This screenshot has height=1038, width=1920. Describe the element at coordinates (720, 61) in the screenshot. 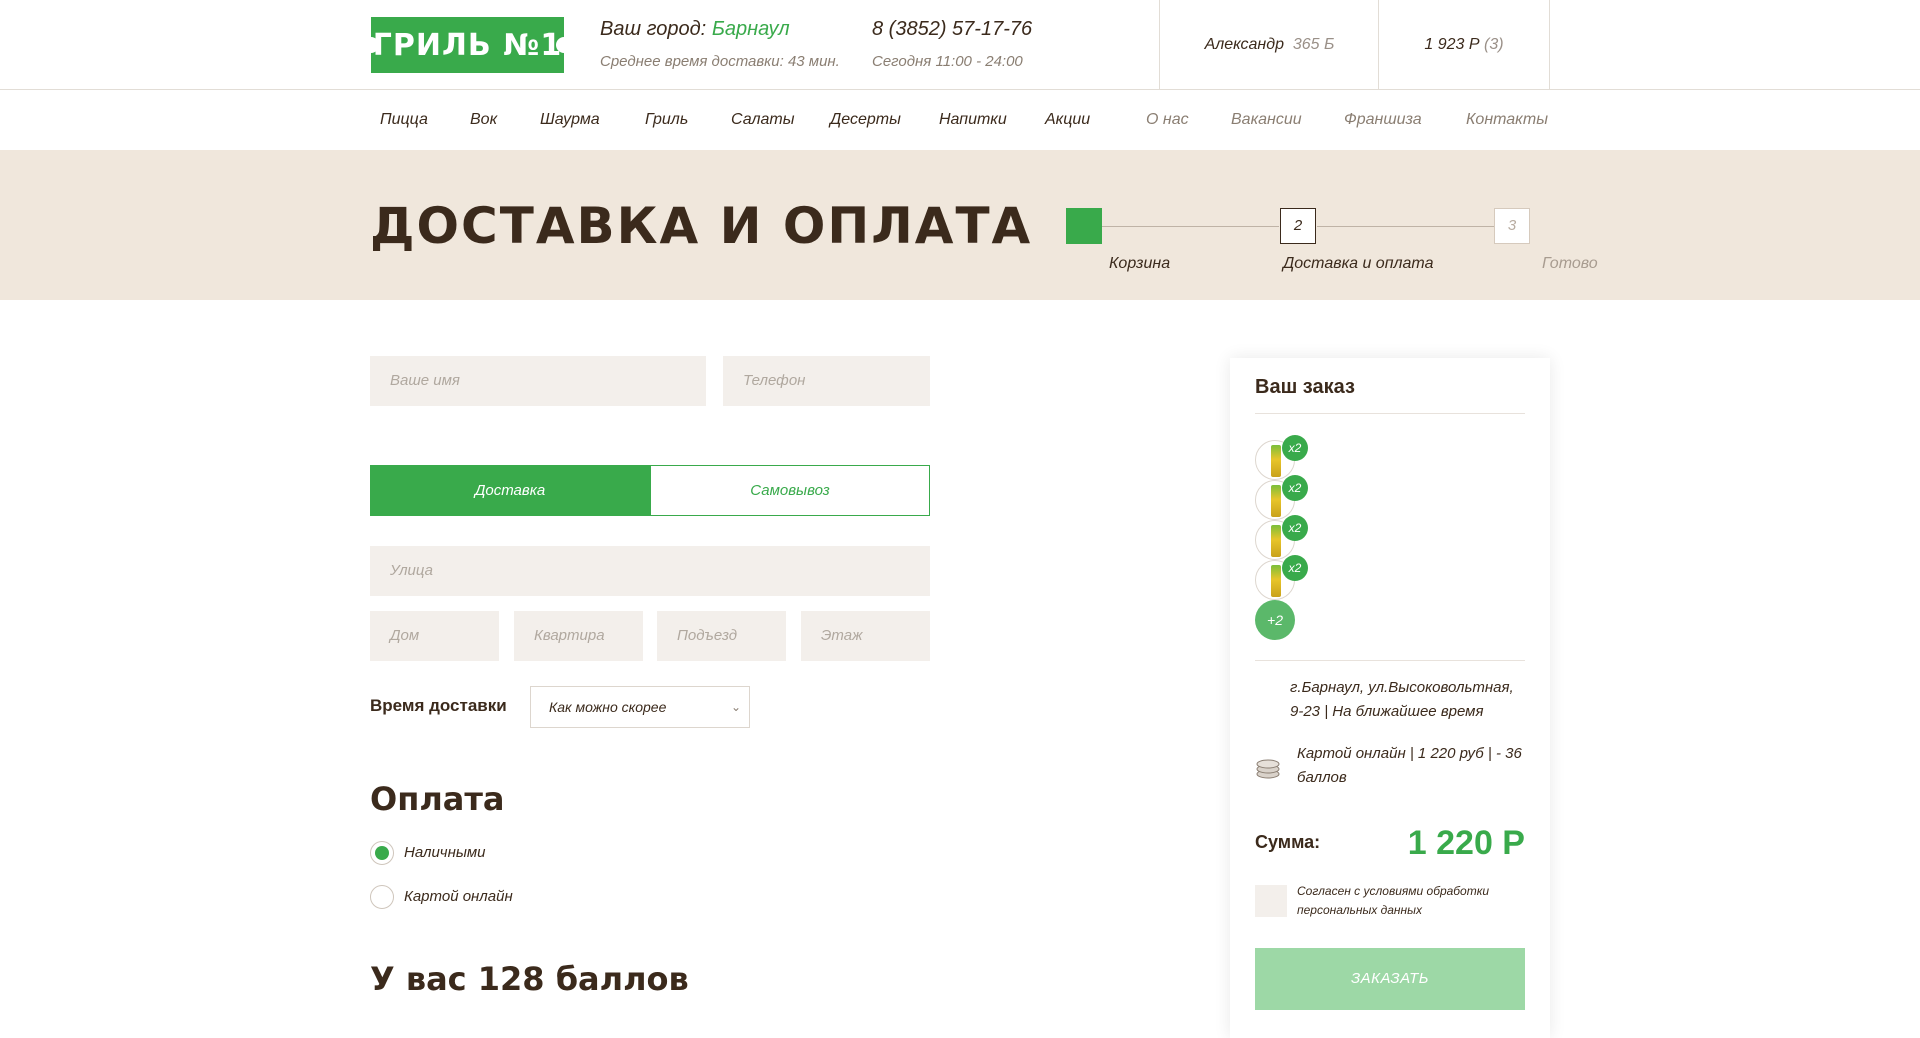

I see `delivery-time-info: Среднее время доставки: 43 мин.` at that location.